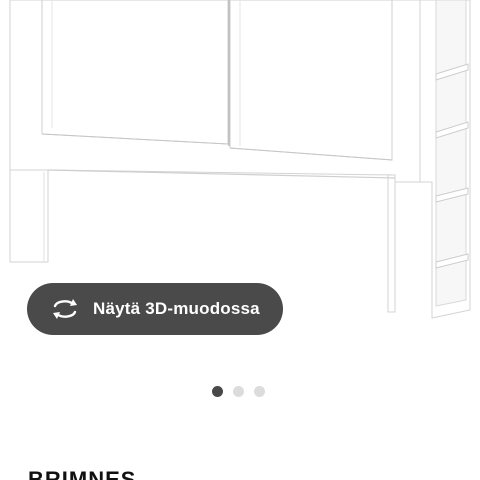 This screenshot has height=480, width=480. I want to click on view-in-3d-button: Näytä 3D-muodossa, so click(155, 309).